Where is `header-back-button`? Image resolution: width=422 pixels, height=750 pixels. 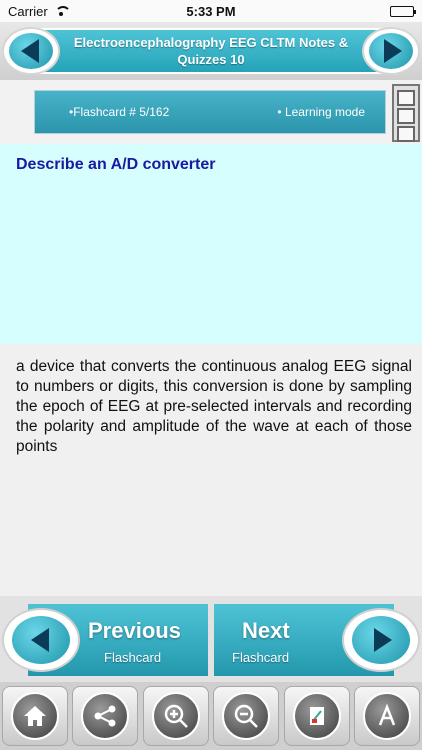 header-back-button is located at coordinates (31, 51).